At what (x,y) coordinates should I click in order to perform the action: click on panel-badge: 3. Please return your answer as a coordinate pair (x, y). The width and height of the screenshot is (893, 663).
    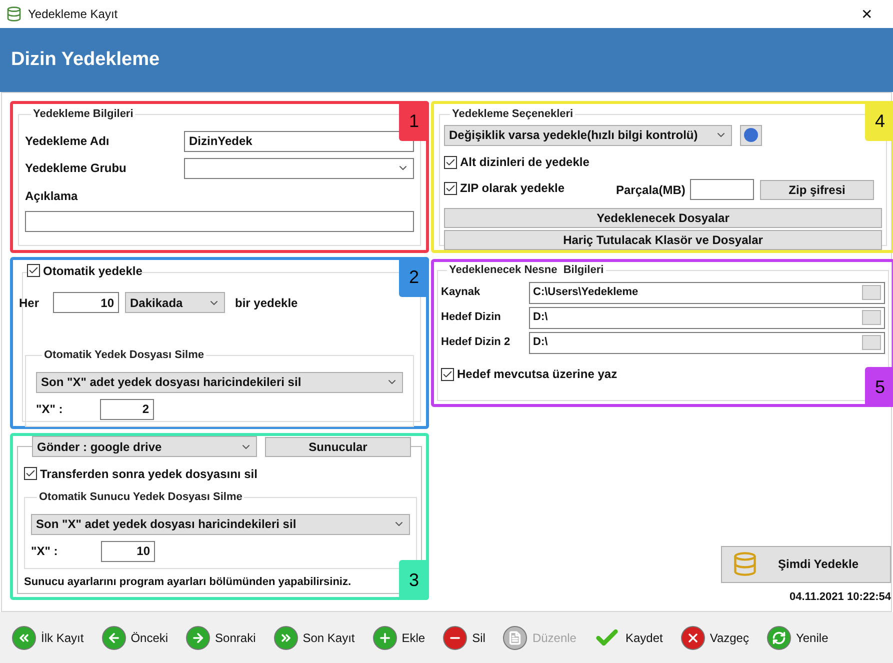
    Looking at the image, I should click on (414, 580).